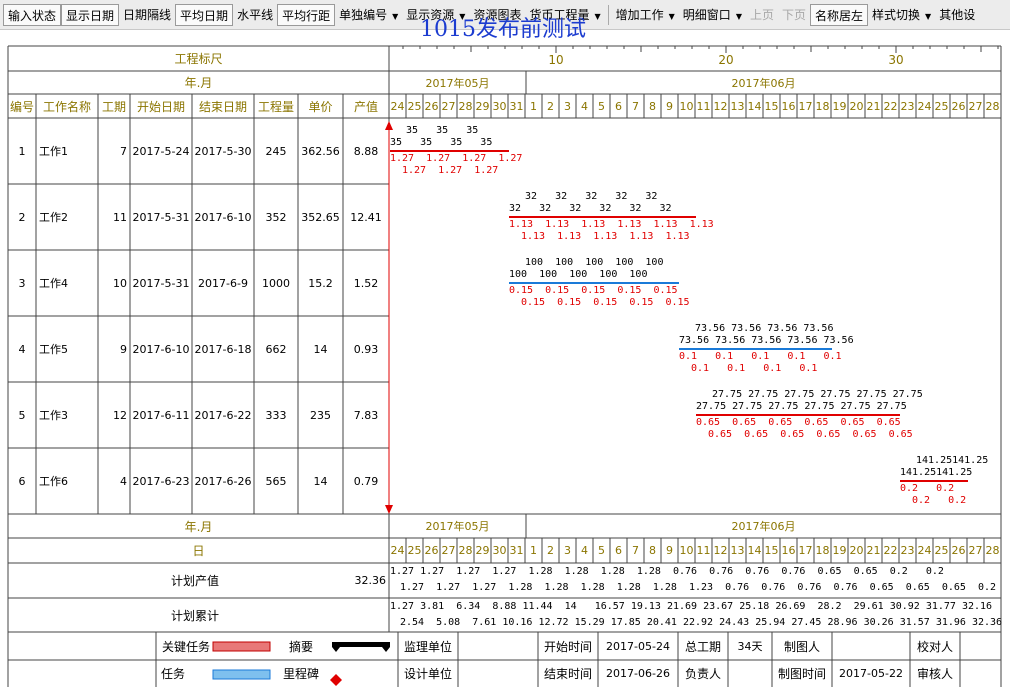 The width and height of the screenshot is (1010, 687). I want to click on top-day-cell: 20, so click(856, 106).